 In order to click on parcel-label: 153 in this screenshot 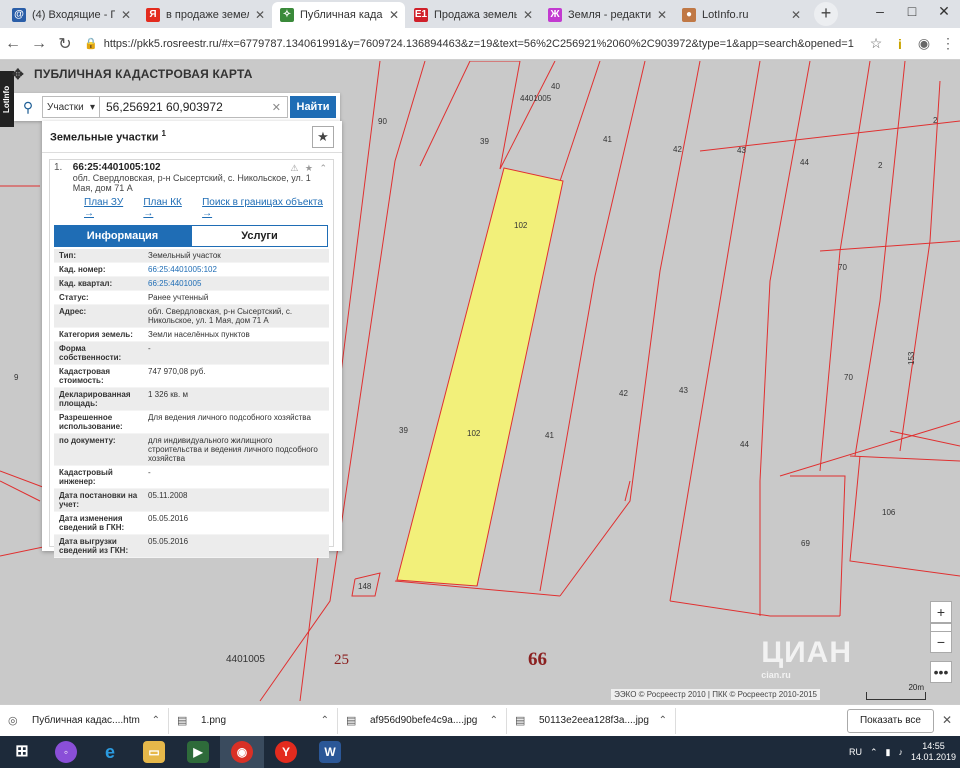, I will do `click(911, 358)`.